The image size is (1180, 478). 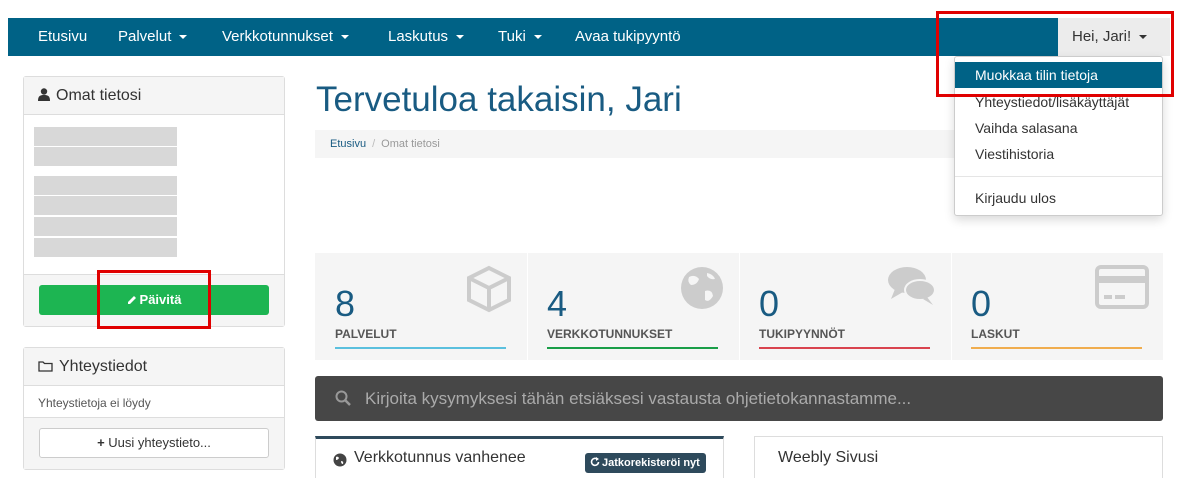 What do you see at coordinates (366, 334) in the screenshot?
I see `tile-label: PALVELUT` at bounding box center [366, 334].